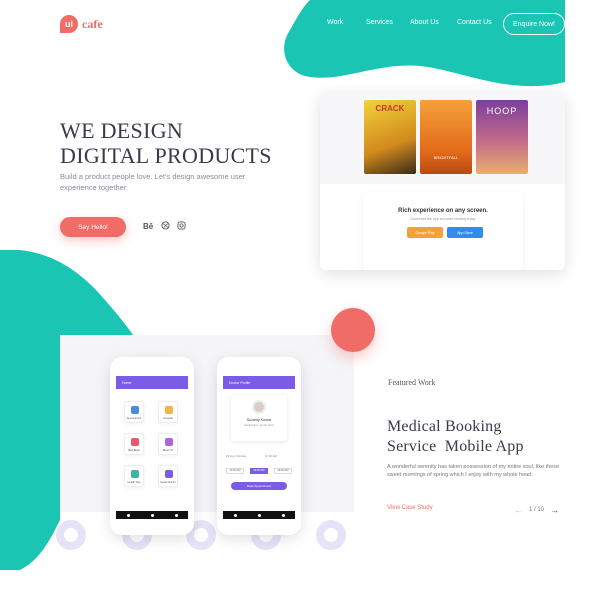  Describe the element at coordinates (122, 130) in the screenshot. I see `hero-title-line1: WE DESIGN` at that location.